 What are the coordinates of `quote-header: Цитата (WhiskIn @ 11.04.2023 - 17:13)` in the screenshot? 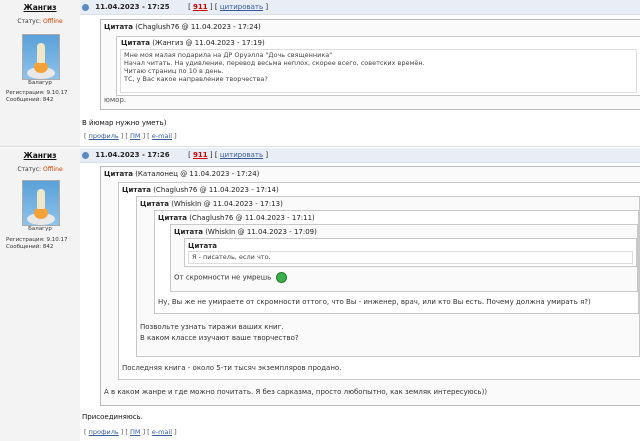 It's located at (211, 204).